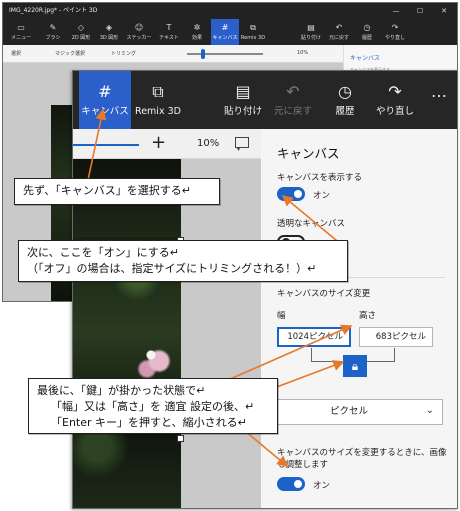  What do you see at coordinates (109, 27) in the screenshot?
I see `3d-shapes-icon: ◈` at bounding box center [109, 27].